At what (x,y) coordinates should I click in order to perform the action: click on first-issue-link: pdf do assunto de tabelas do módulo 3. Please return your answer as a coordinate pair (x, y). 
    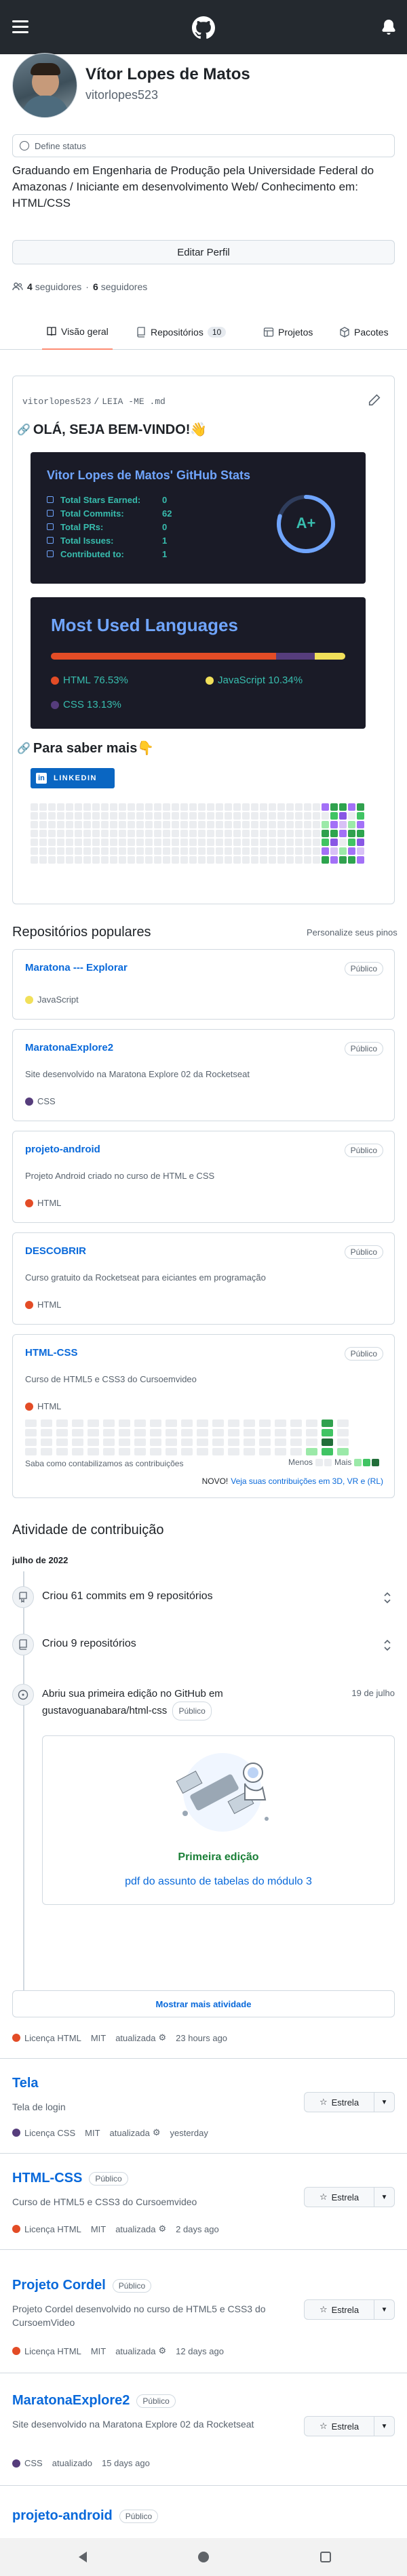
    Looking at the image, I should click on (218, 1882).